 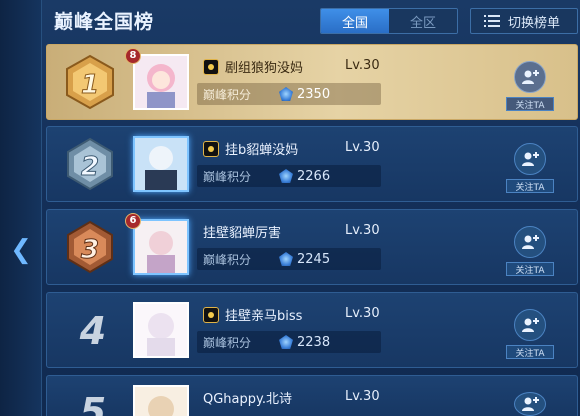 I want to click on player-name: QGhappy.北诗, so click(x=247, y=399).